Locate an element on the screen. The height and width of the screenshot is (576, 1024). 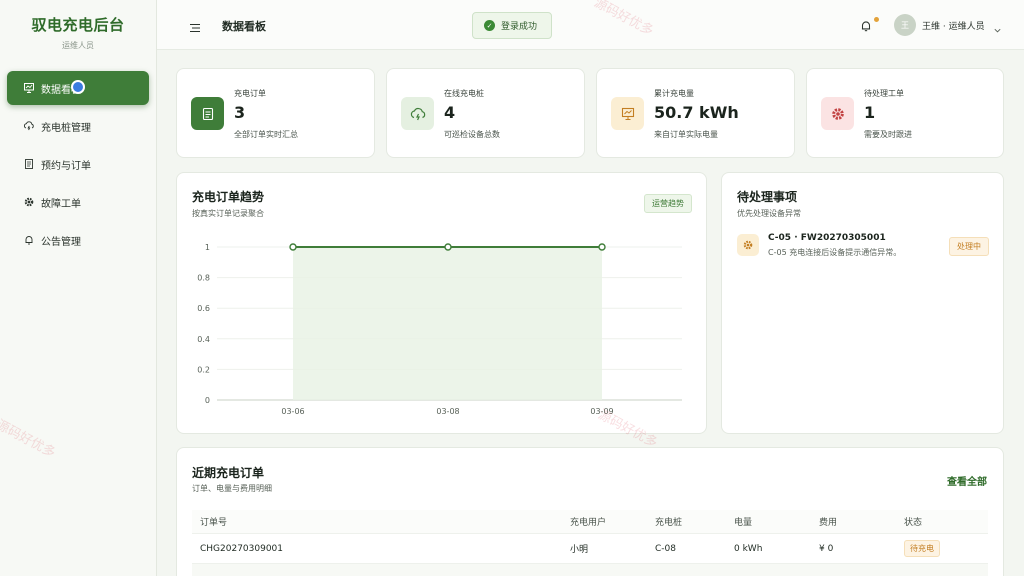
sidebar-item-orders: 预约与订单 is located at coordinates (78, 164).